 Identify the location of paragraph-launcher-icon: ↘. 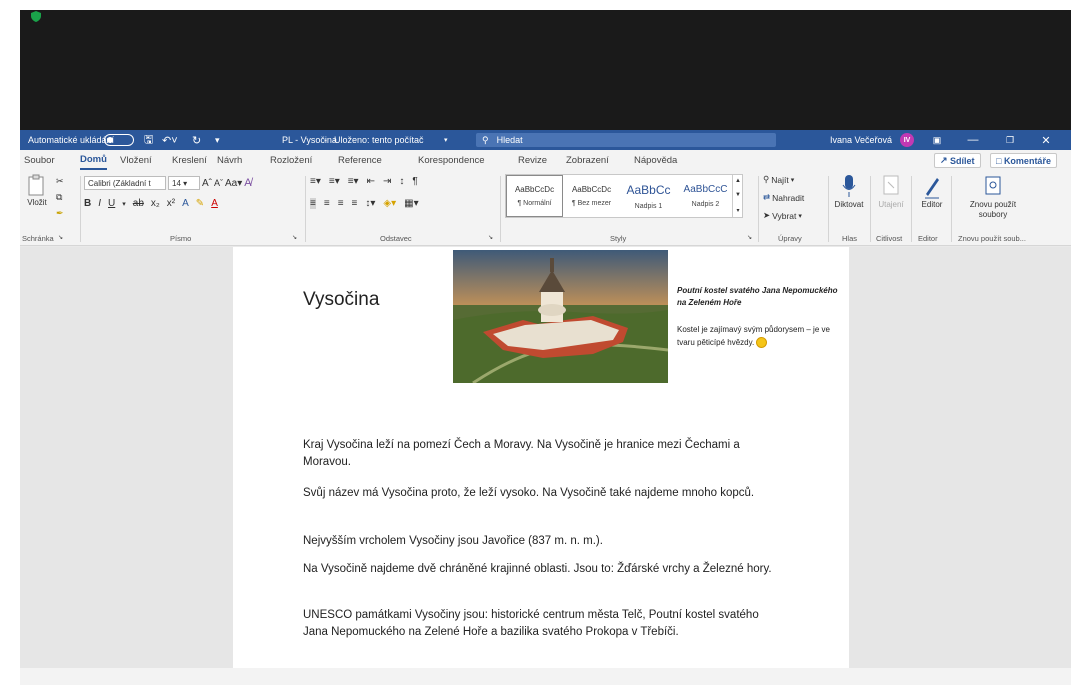
(490, 237).